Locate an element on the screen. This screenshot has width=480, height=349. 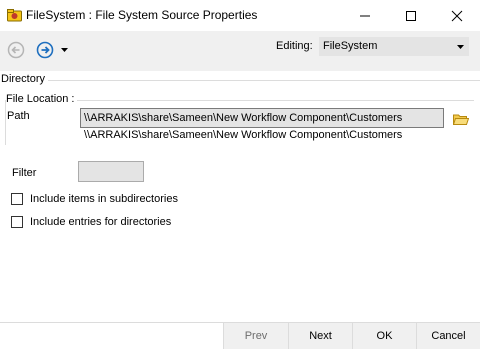
close-icon is located at coordinates (457, 16).